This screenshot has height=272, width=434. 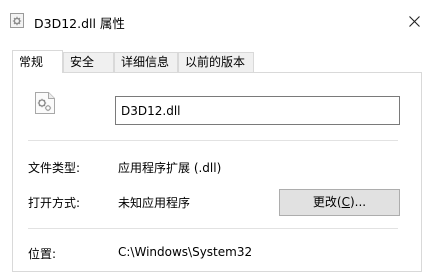 What do you see at coordinates (327, 202) in the screenshot?
I see `change-button-prefix: 更改(` at bounding box center [327, 202].